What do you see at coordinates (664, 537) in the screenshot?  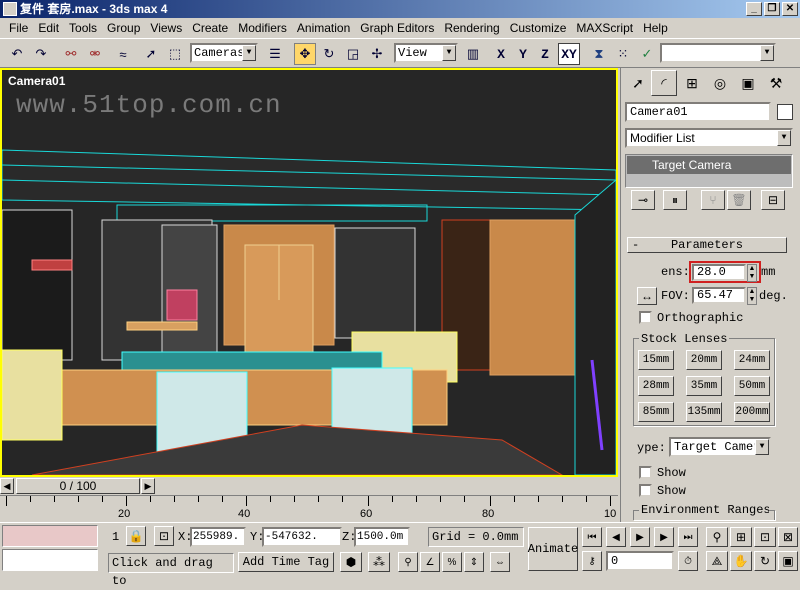 I see `next-frame-button-icon: ▶` at bounding box center [664, 537].